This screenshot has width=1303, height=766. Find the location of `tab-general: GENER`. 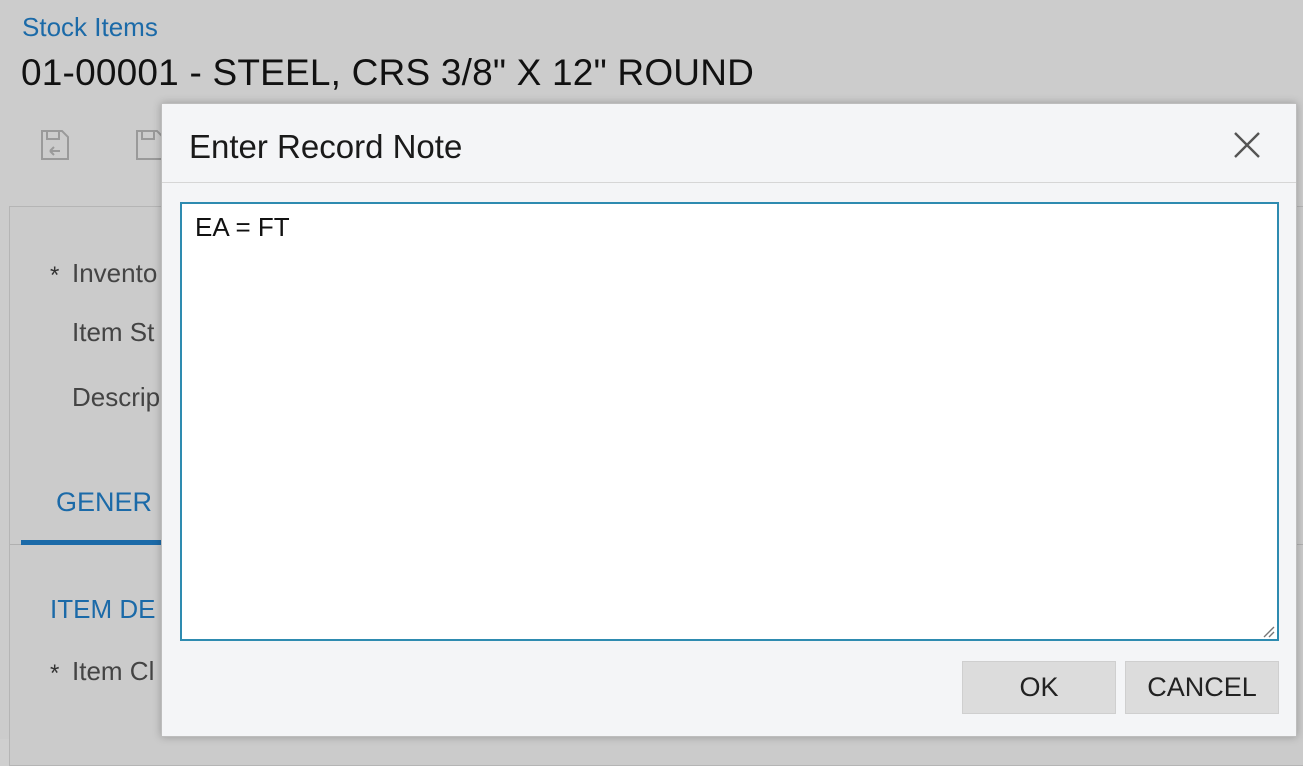

tab-general: GENER is located at coordinates (104, 502).